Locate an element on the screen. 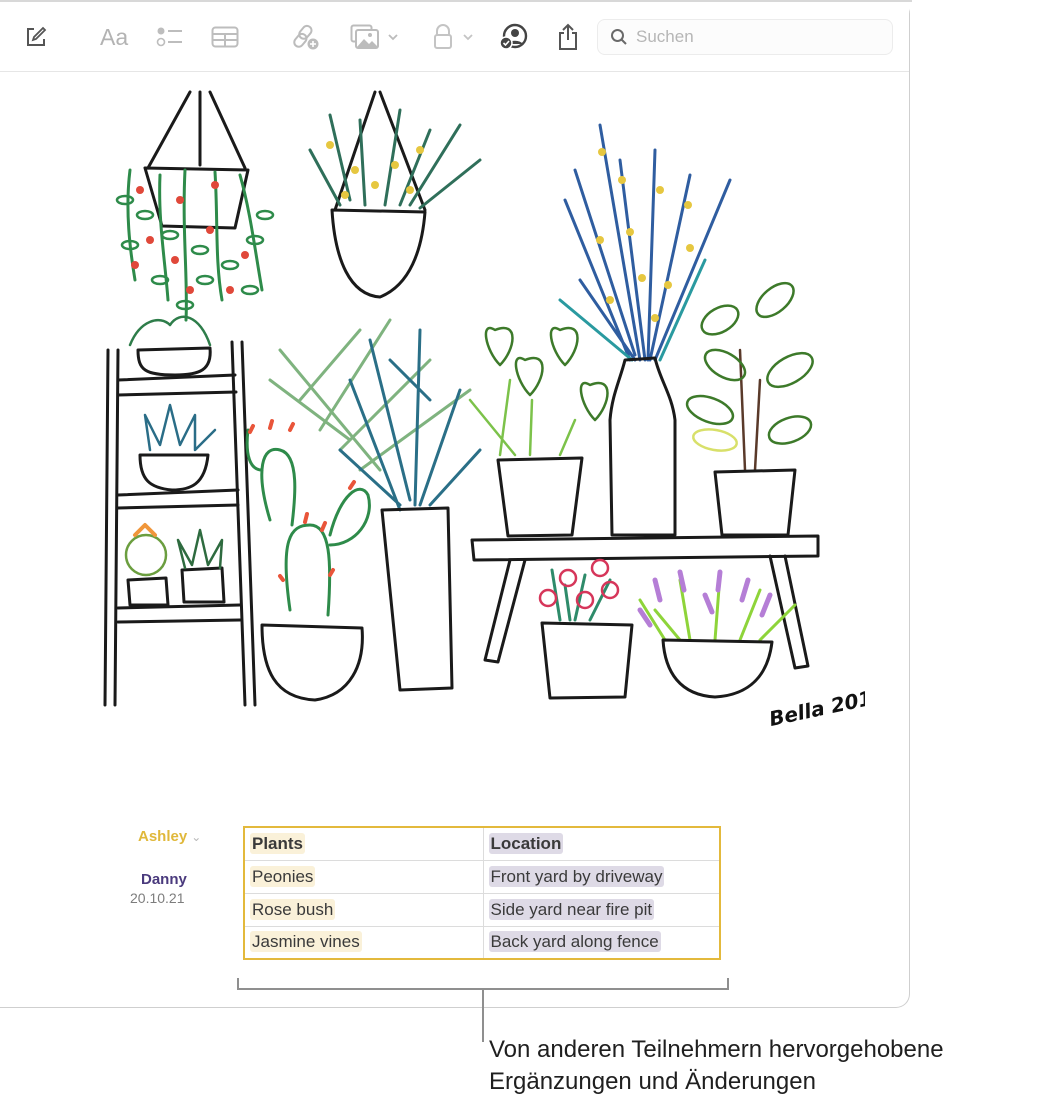 The image size is (1053, 1104). ashley-name: Ashley is located at coordinates (163, 836).